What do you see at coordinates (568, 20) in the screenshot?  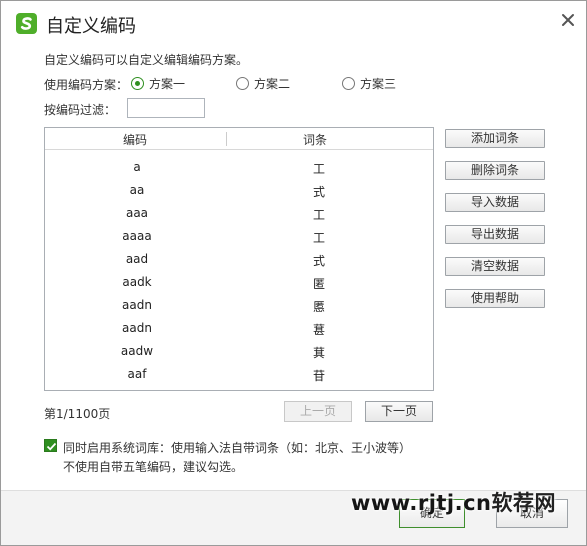 I see `close-icon` at bounding box center [568, 20].